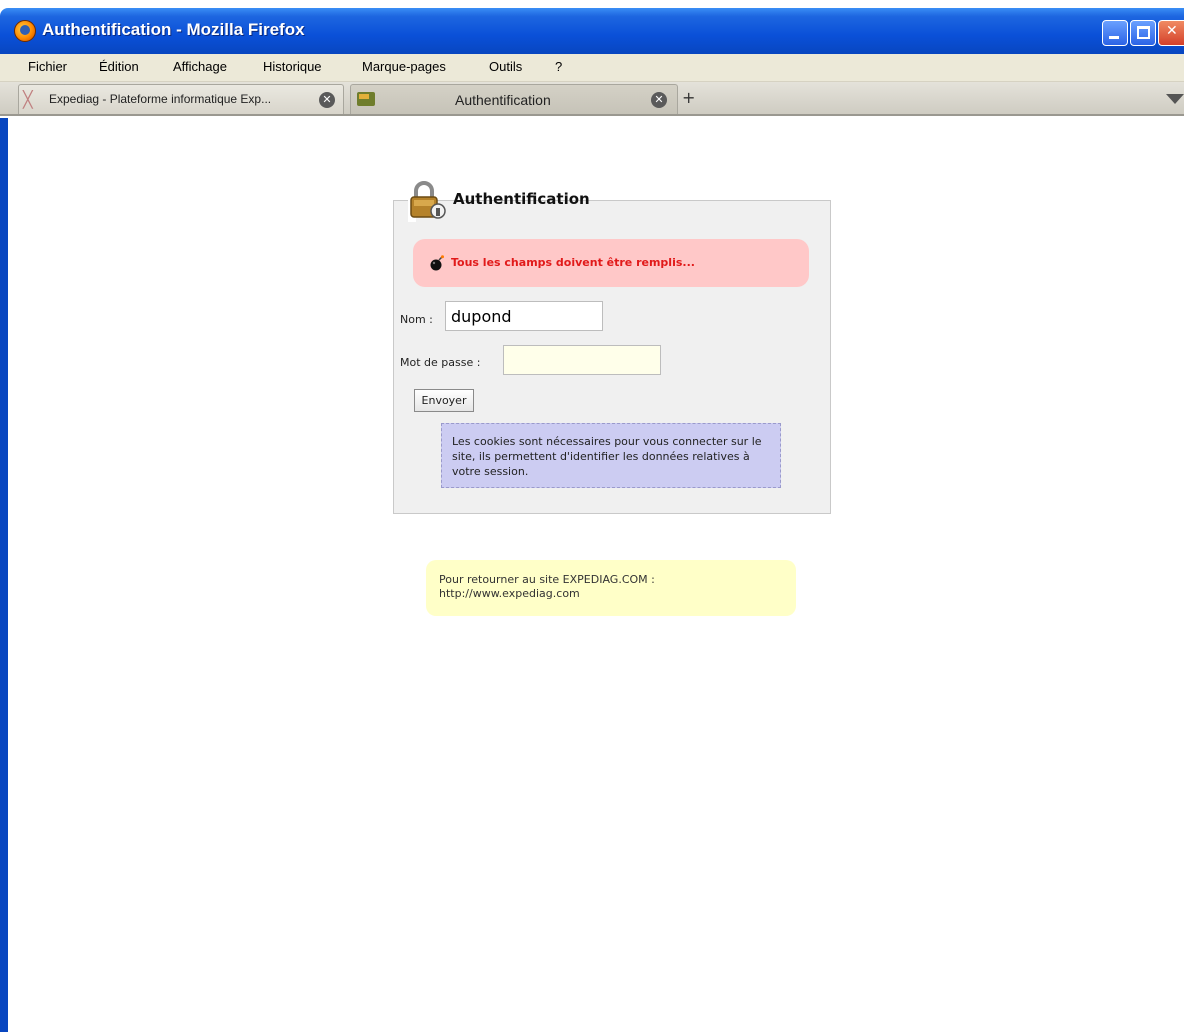 The image size is (1184, 1032). I want to click on bomb-icon, so click(437, 263).